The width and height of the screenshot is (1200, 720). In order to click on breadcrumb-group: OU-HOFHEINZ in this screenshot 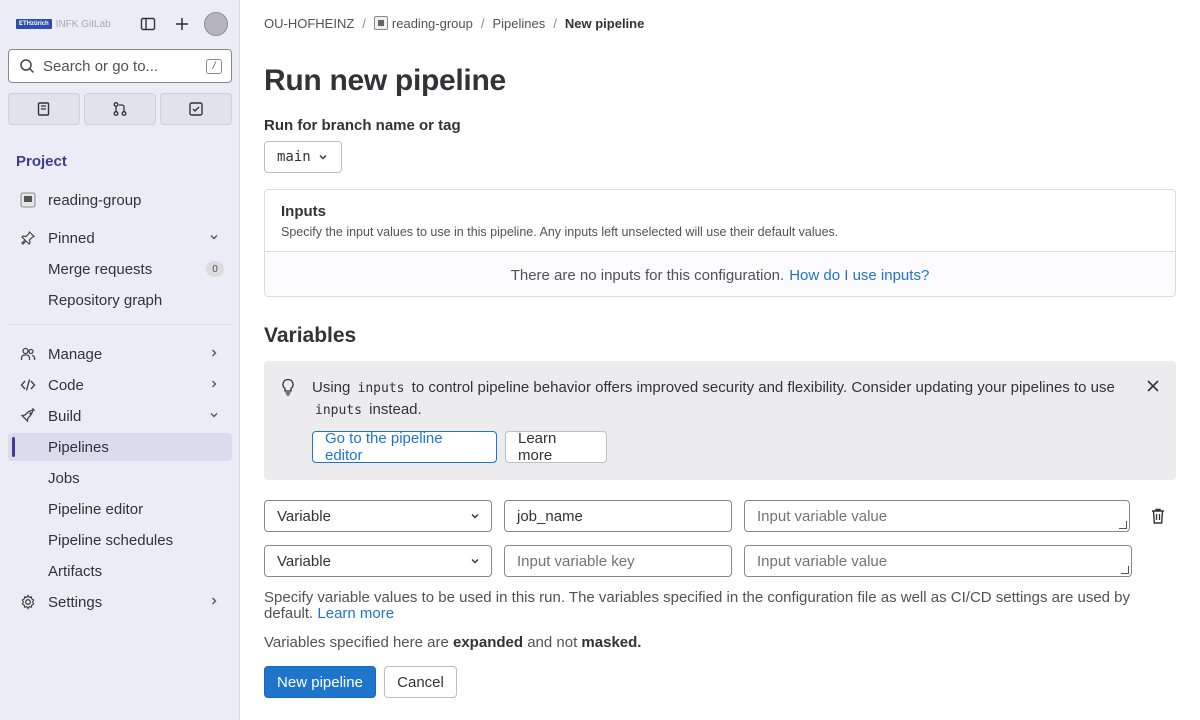, I will do `click(309, 23)`.